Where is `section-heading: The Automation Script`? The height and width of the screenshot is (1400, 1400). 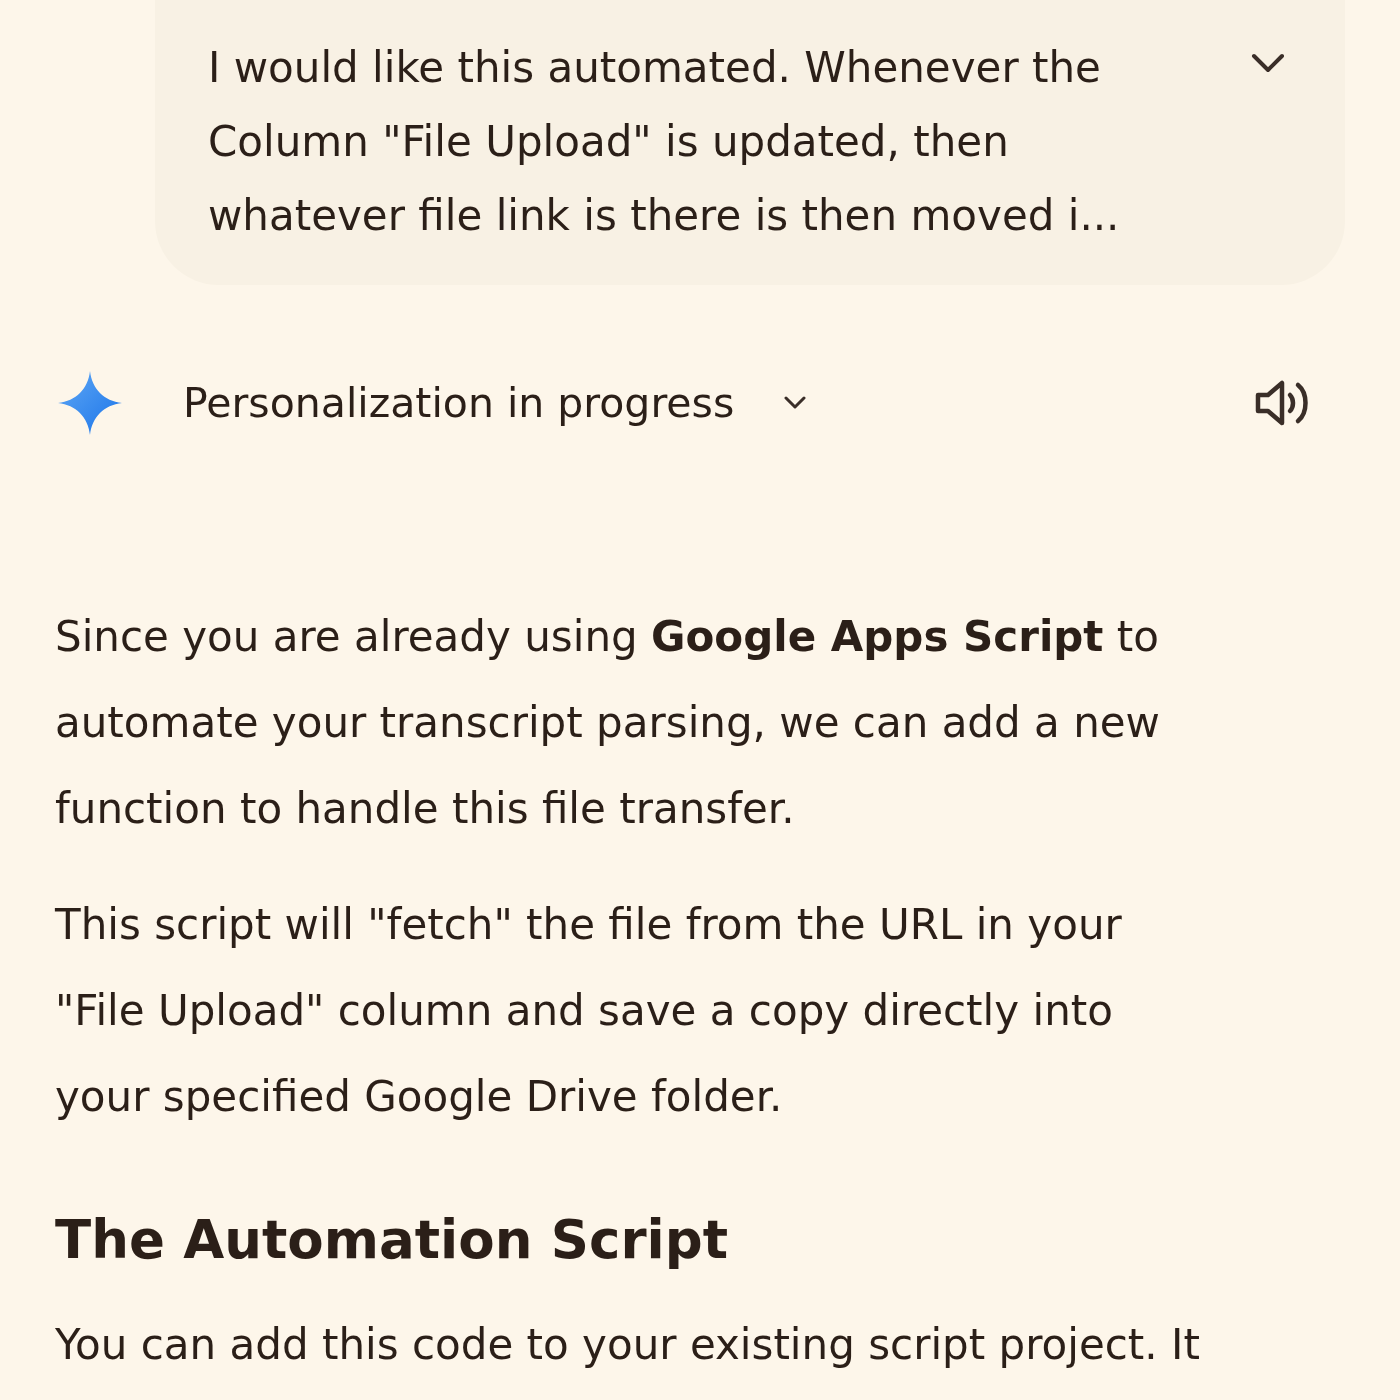
section-heading: The Automation Script is located at coordinates (392, 1240).